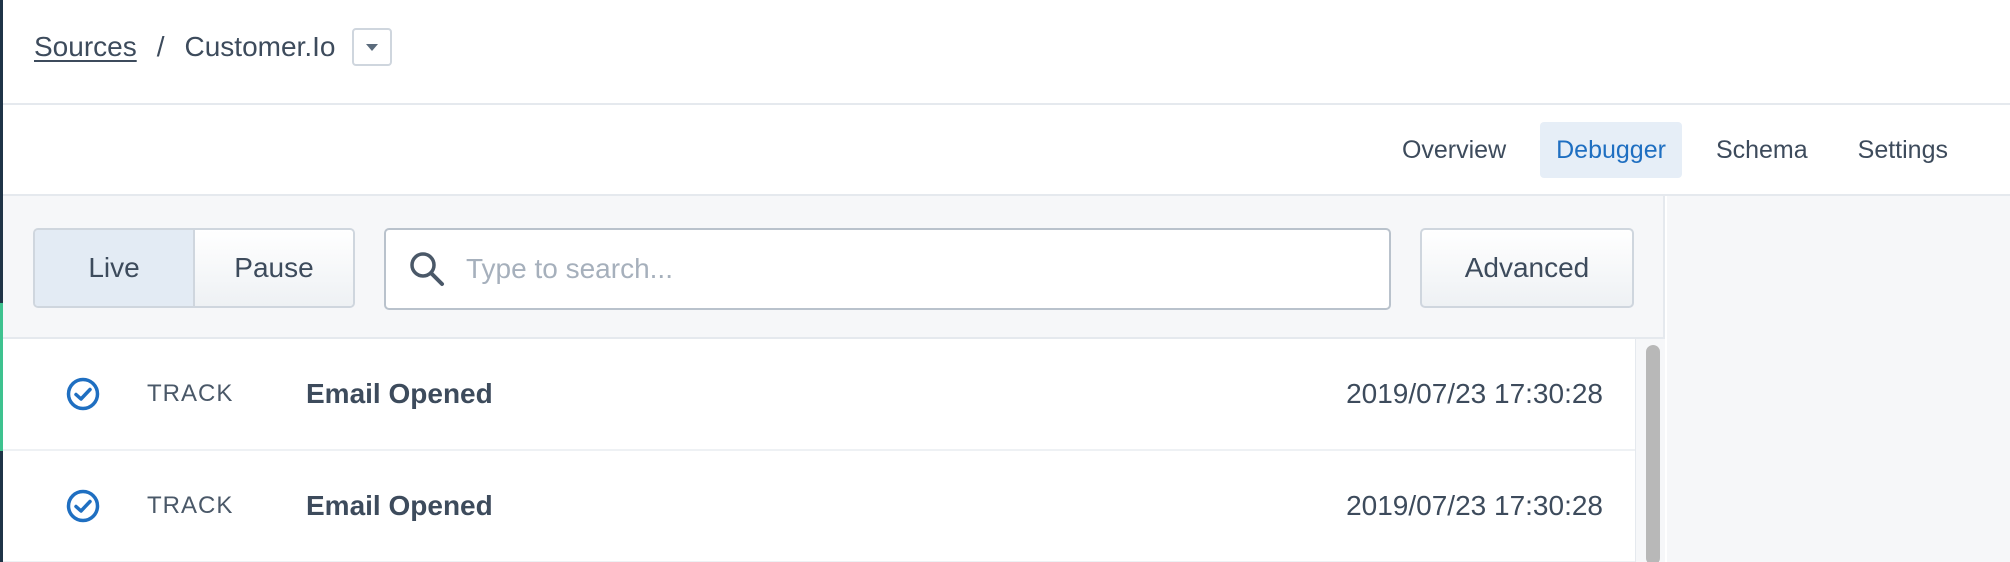  Describe the element at coordinates (260, 46) in the screenshot. I see `breadcrumb-current-source: Customer.Io` at that location.